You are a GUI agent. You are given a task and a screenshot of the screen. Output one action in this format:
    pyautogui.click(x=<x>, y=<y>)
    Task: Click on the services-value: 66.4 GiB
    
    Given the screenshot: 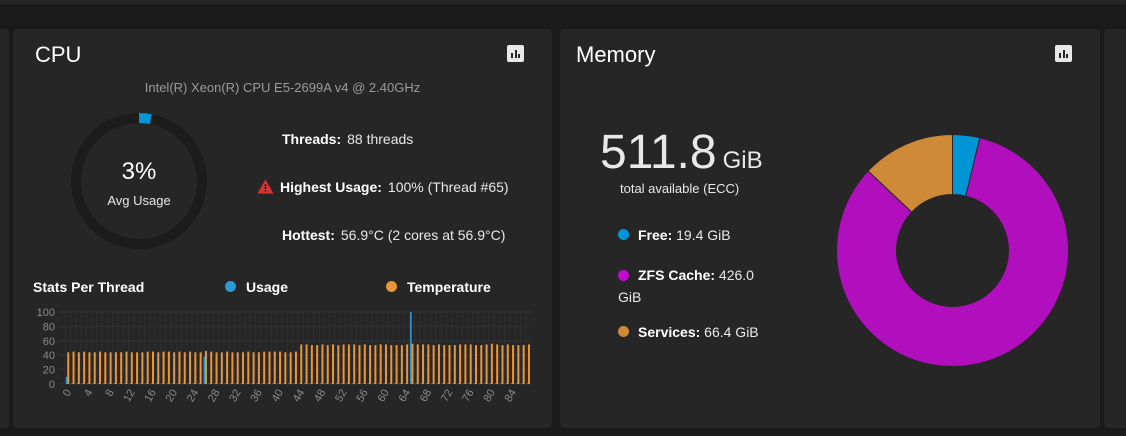 What is the action you would take?
    pyautogui.click(x=731, y=332)
    